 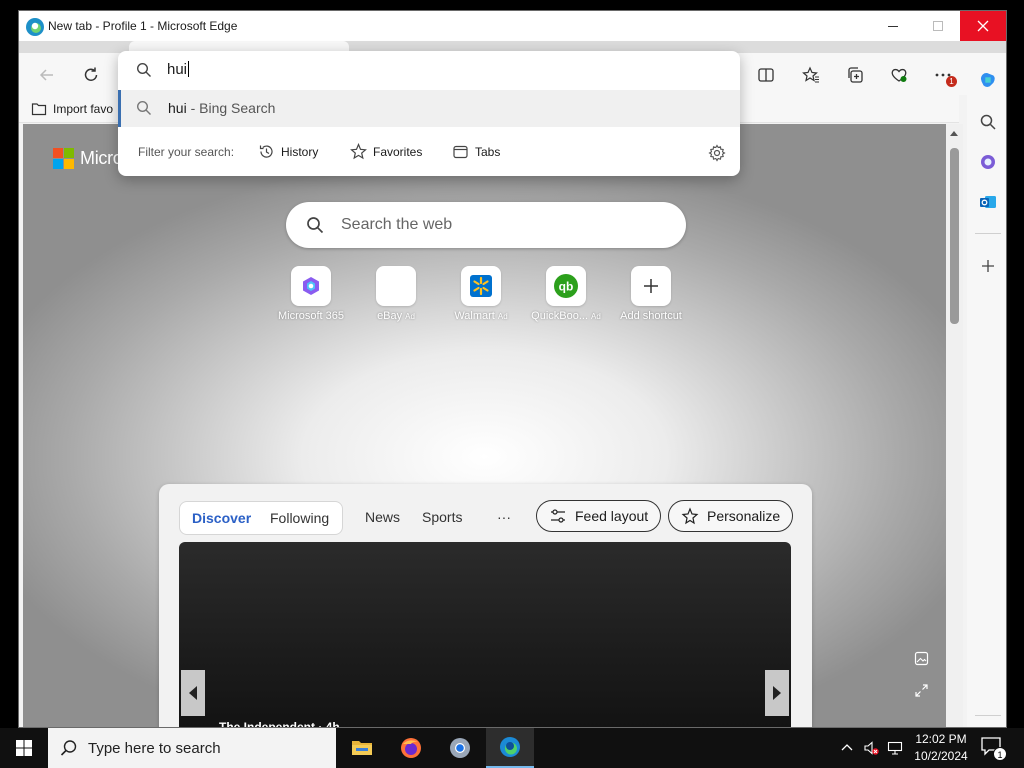 I want to click on filter-favorites: Favorites, so click(x=386, y=151).